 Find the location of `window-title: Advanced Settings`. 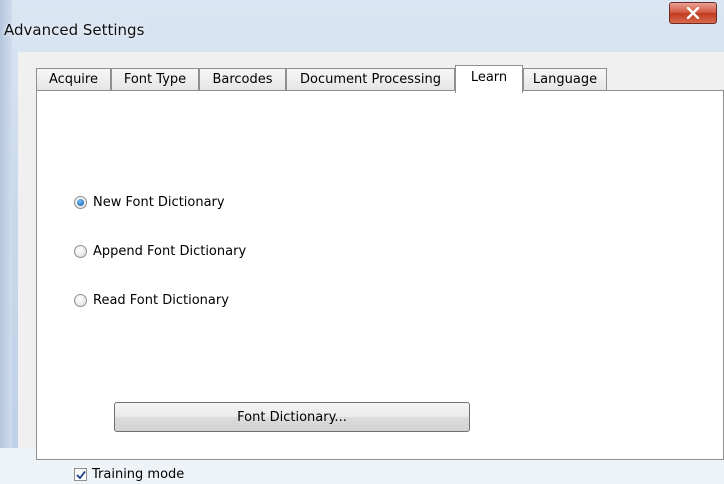

window-title: Advanced Settings is located at coordinates (74, 30).